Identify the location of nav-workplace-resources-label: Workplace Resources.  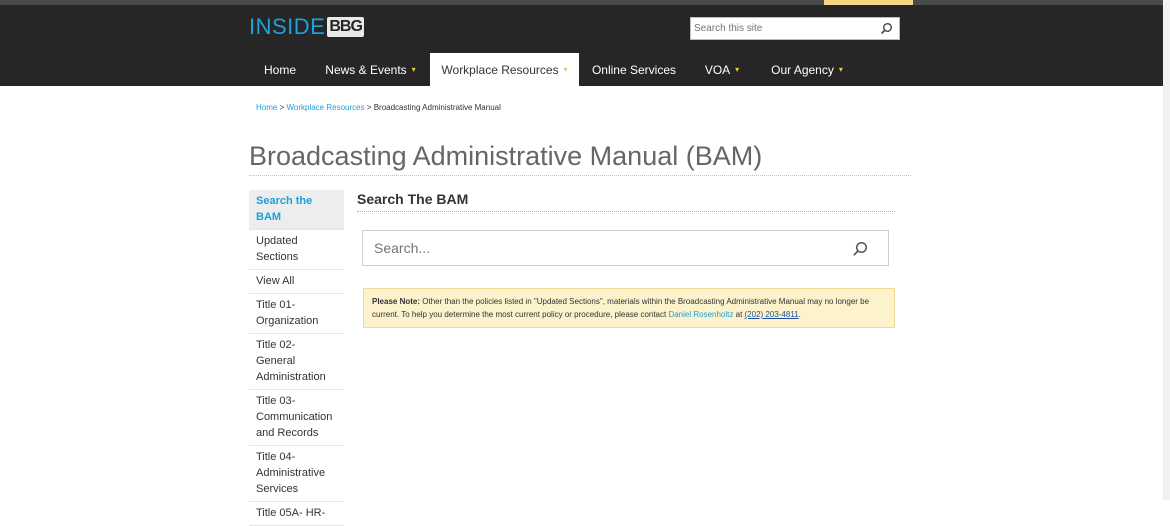
(500, 69).